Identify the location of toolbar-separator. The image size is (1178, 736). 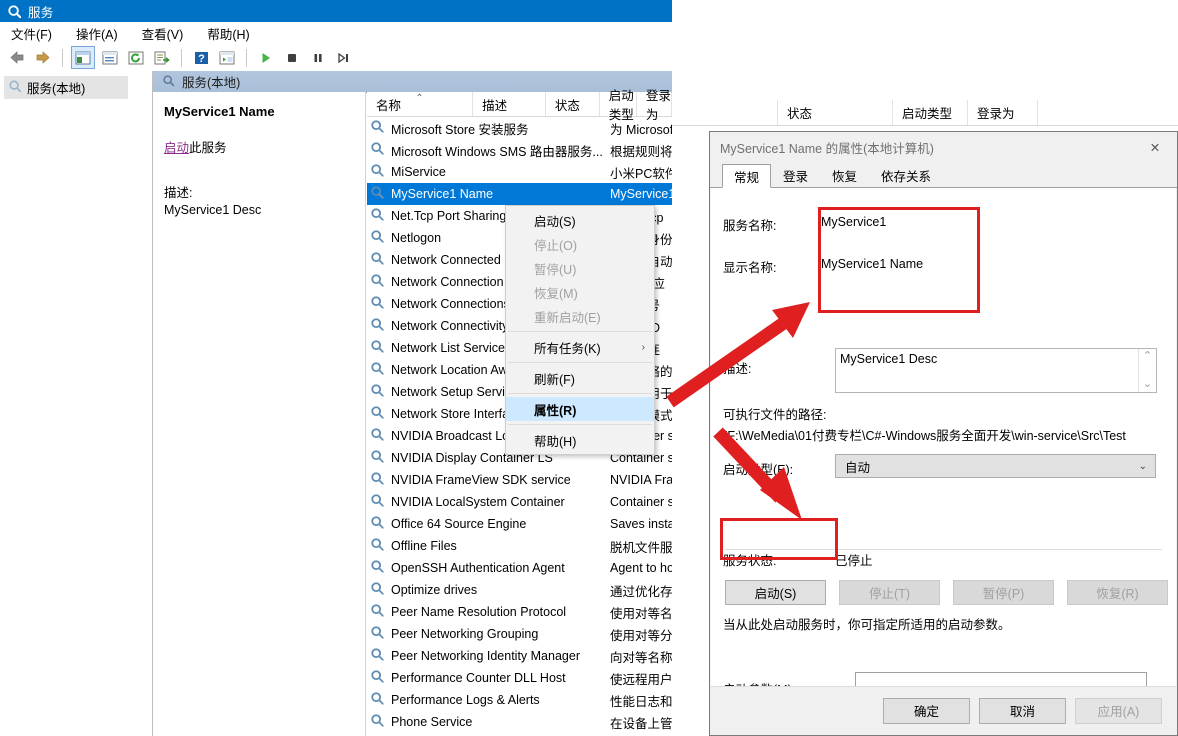
(246, 57).